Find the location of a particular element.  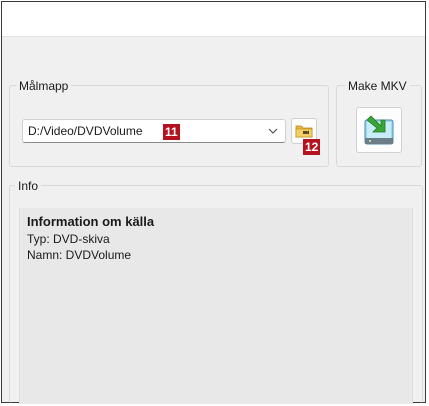

make-mkv-icon is located at coordinates (379, 130).